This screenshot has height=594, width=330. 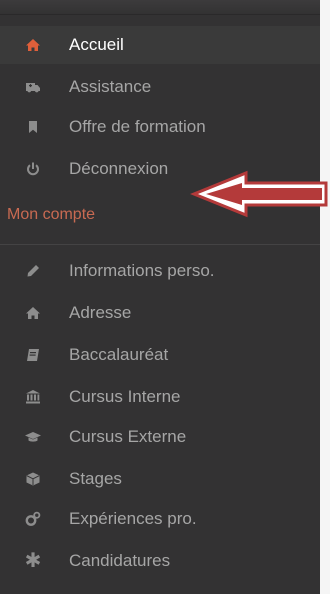 I want to click on nav-item-label: Assistance, so click(x=110, y=86).